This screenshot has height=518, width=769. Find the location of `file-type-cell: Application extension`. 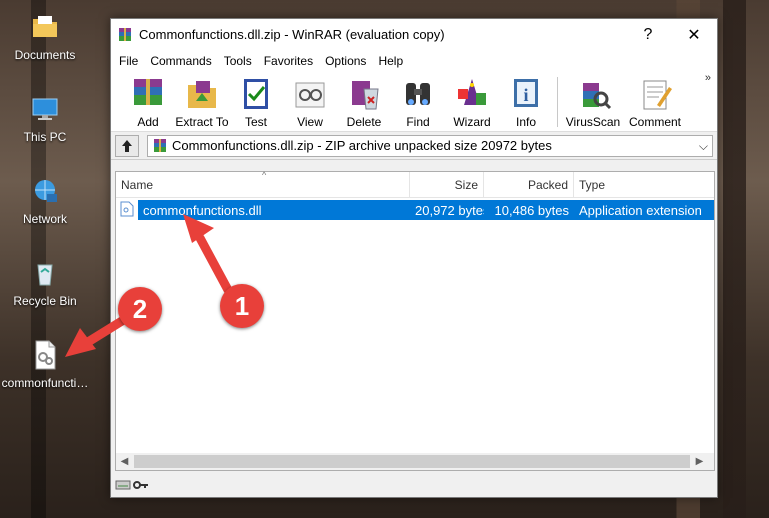

file-type-cell: Application extension is located at coordinates (644, 210).